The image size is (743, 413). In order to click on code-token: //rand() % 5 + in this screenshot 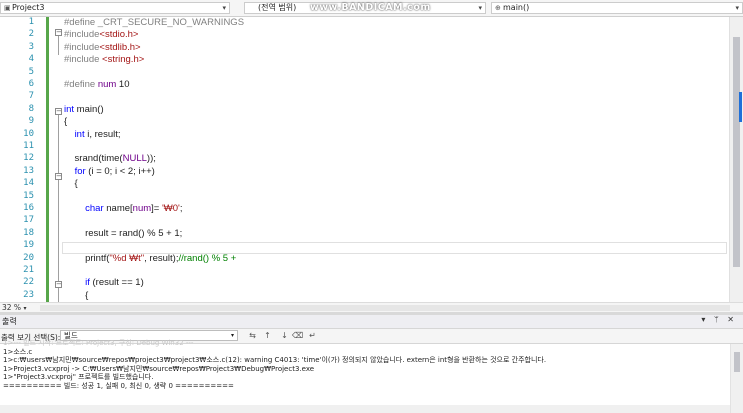, I will do `click(207, 258)`.